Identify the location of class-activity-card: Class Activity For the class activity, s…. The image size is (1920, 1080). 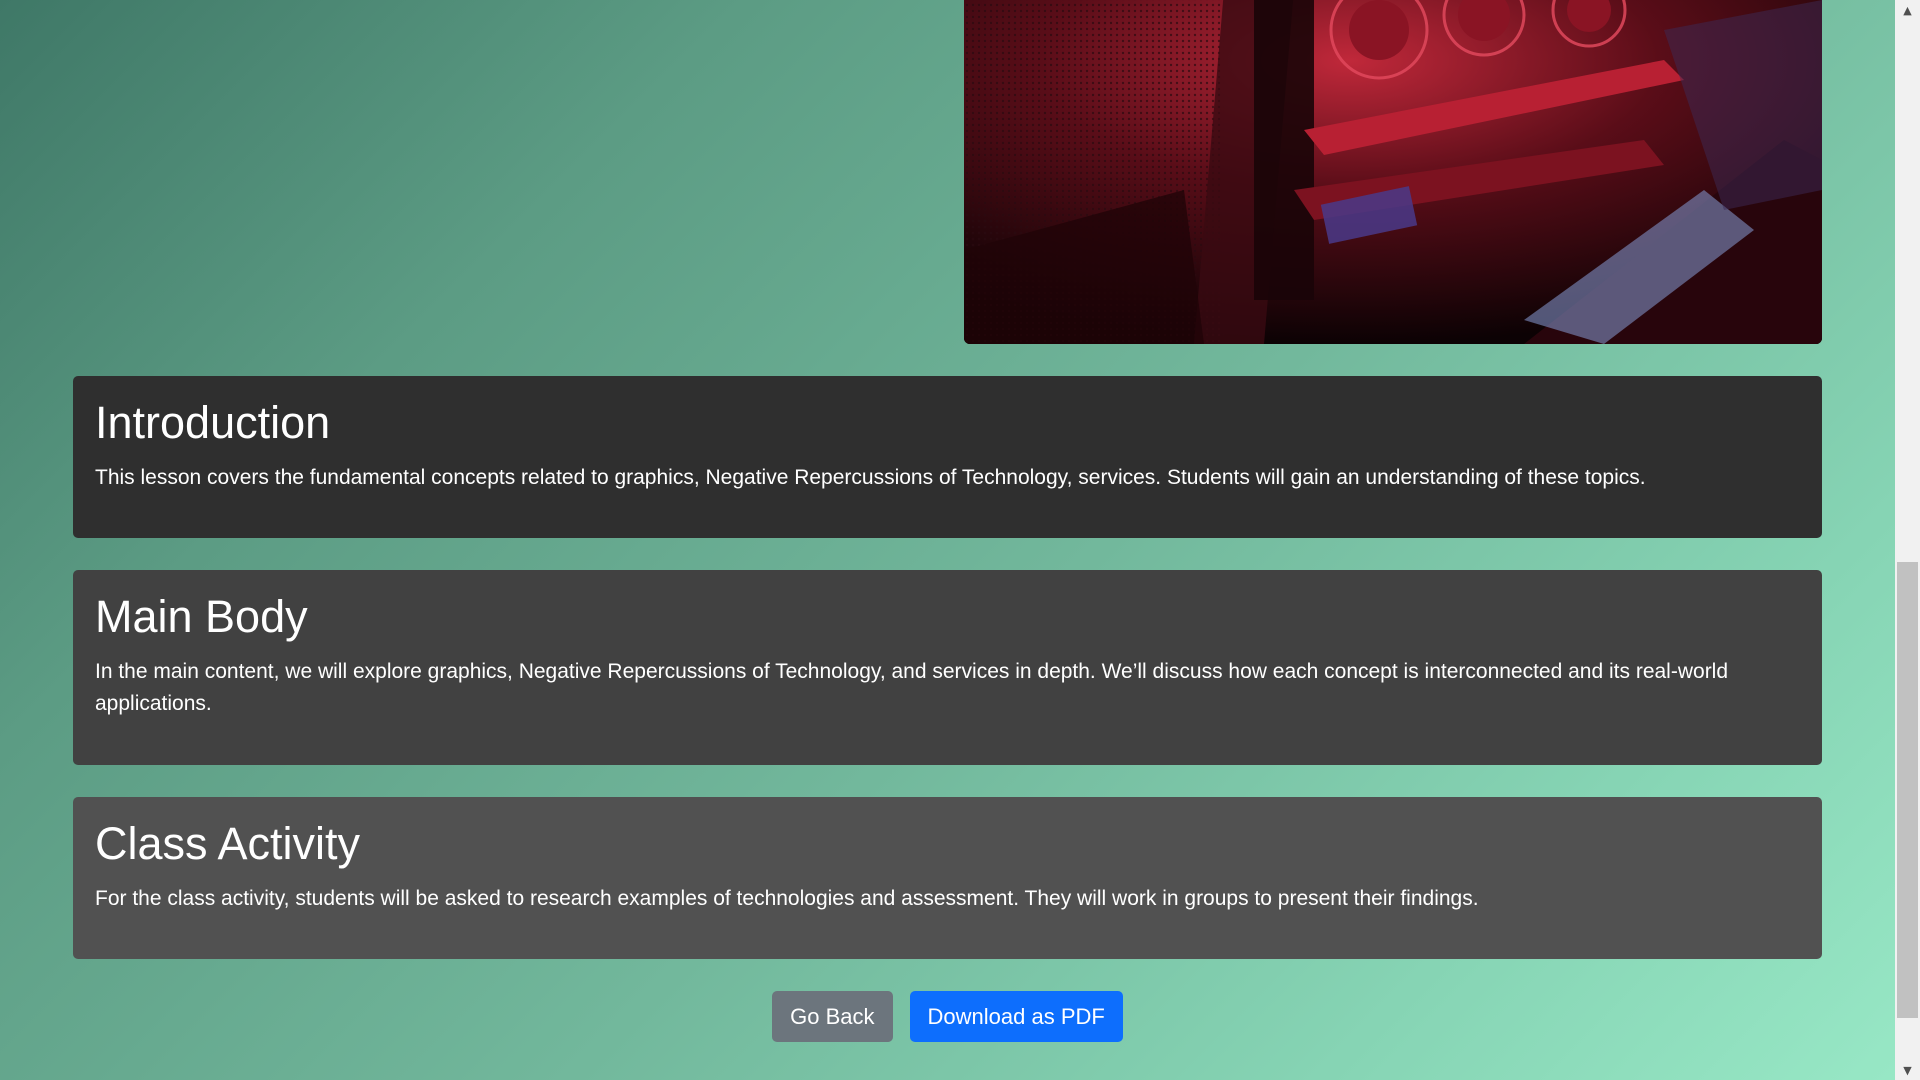
(947, 878).